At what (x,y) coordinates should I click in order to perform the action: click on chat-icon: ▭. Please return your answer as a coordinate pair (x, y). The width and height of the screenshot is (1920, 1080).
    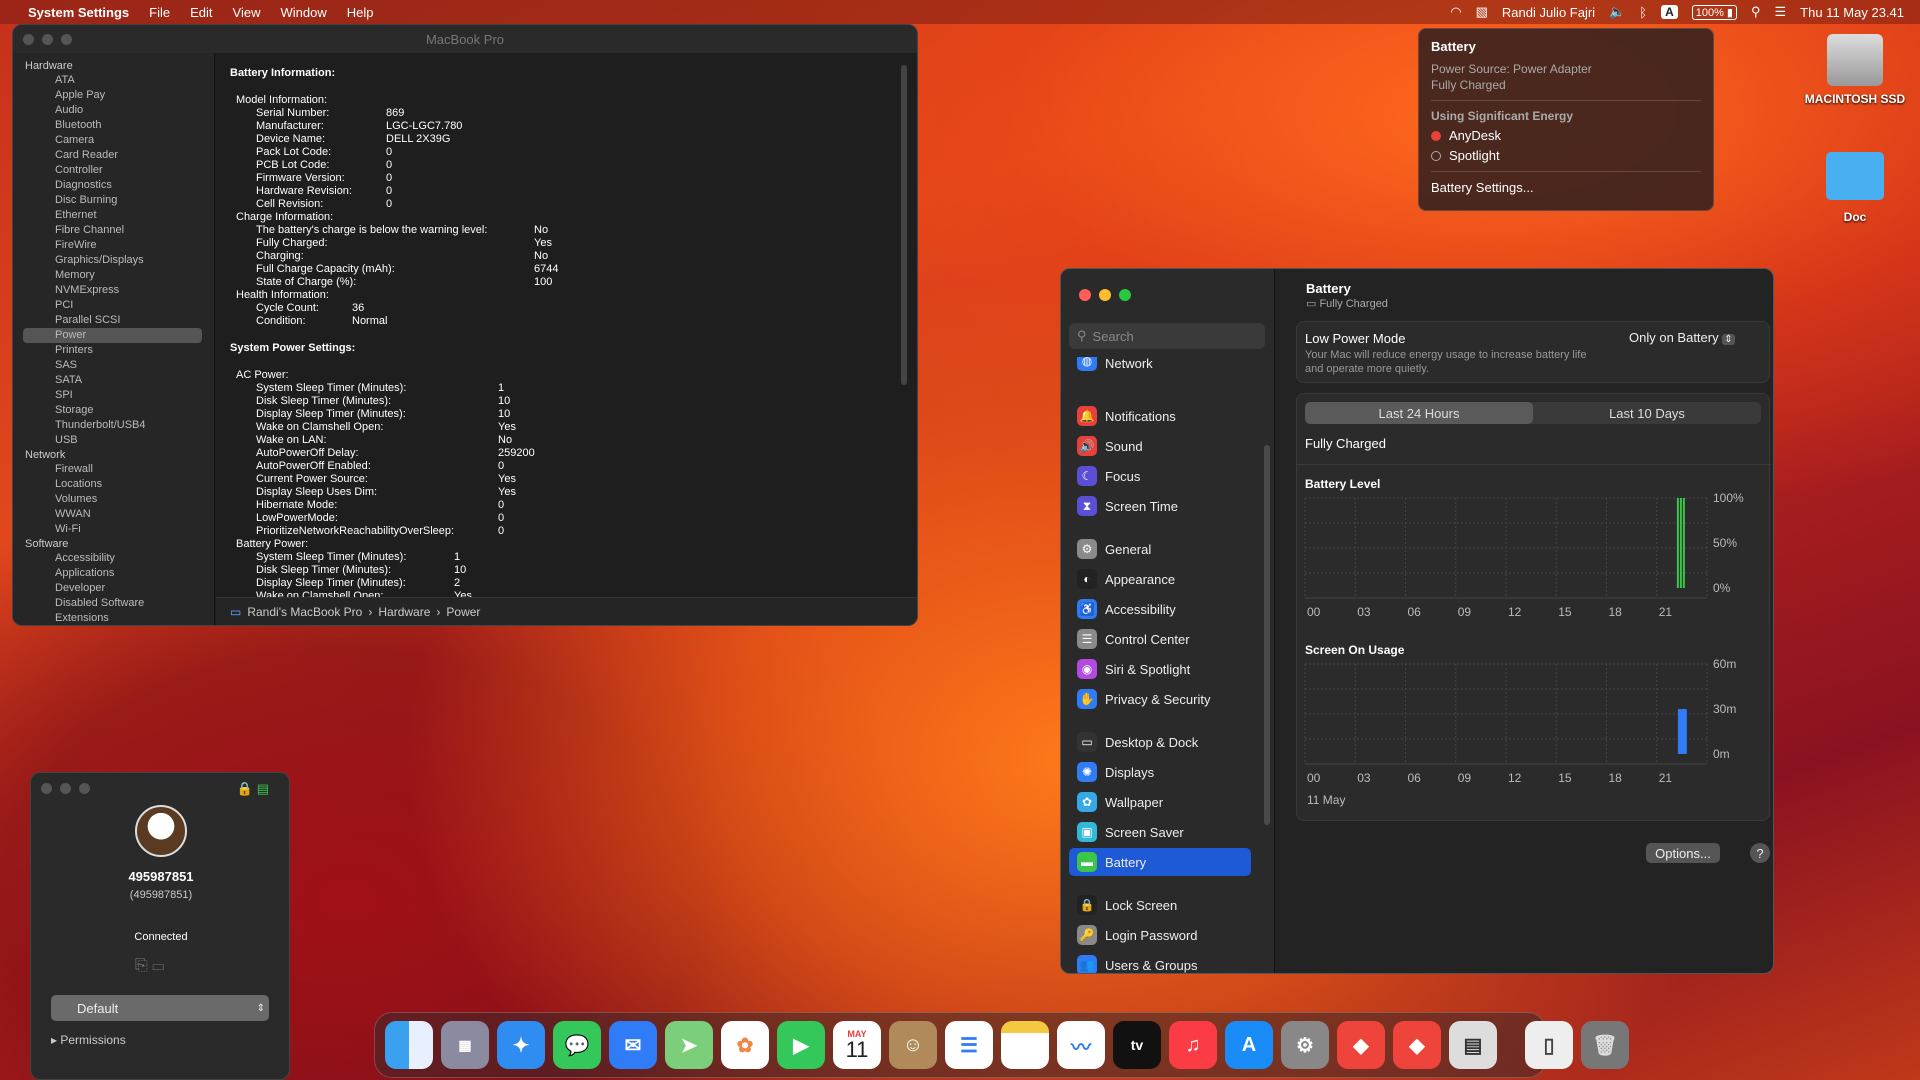
    Looking at the image, I should click on (158, 965).